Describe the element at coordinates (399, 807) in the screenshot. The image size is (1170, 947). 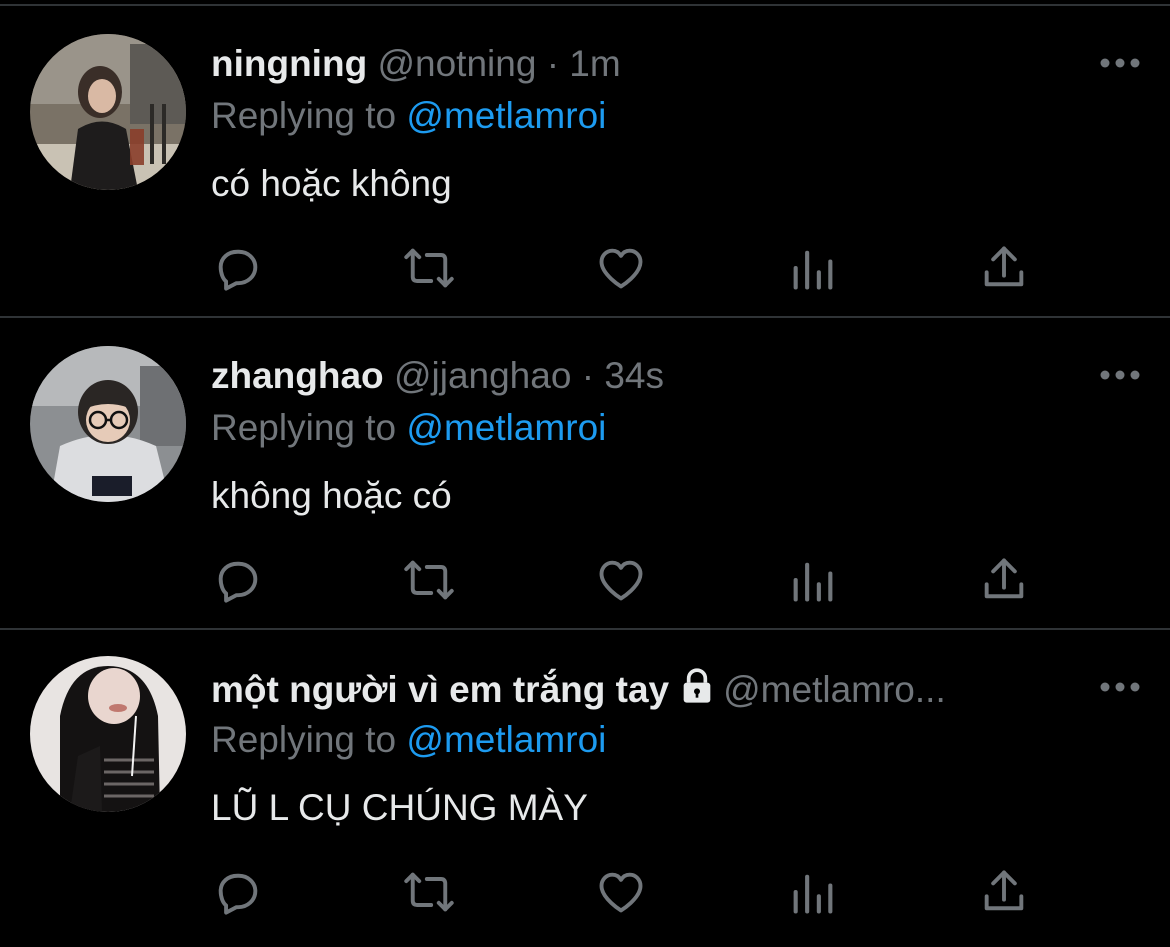
I see `tweet-text: LŨ L CỤ CHÚNG MÀY` at that location.